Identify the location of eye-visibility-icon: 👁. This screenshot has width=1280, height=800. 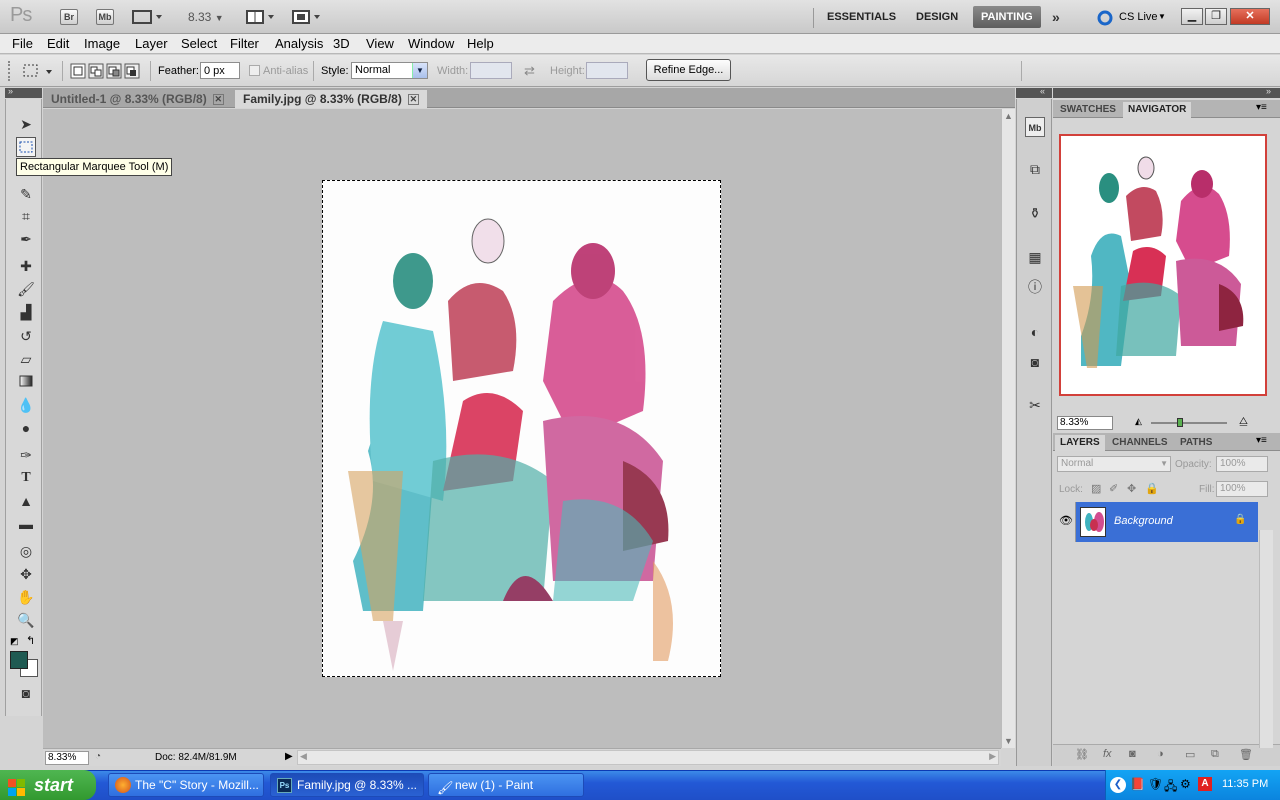
(1066, 520).